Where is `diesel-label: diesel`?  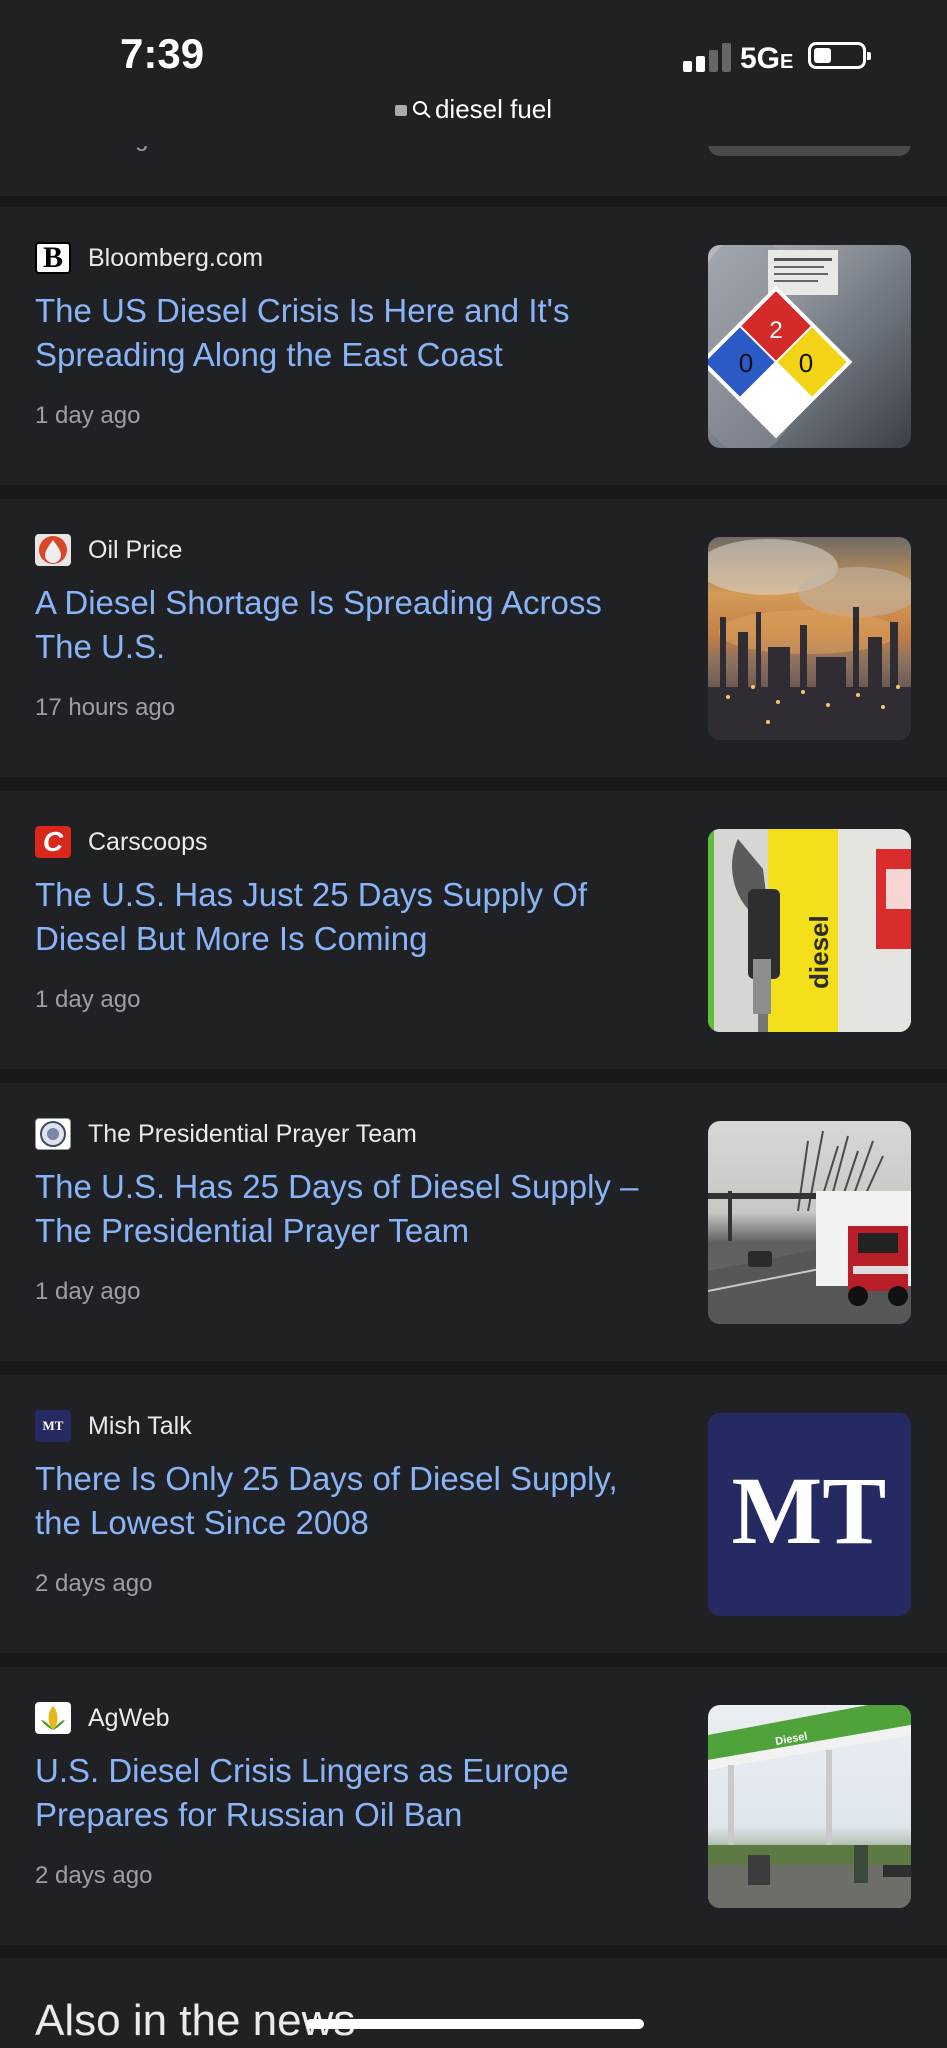
diesel-label: diesel is located at coordinates (819, 952).